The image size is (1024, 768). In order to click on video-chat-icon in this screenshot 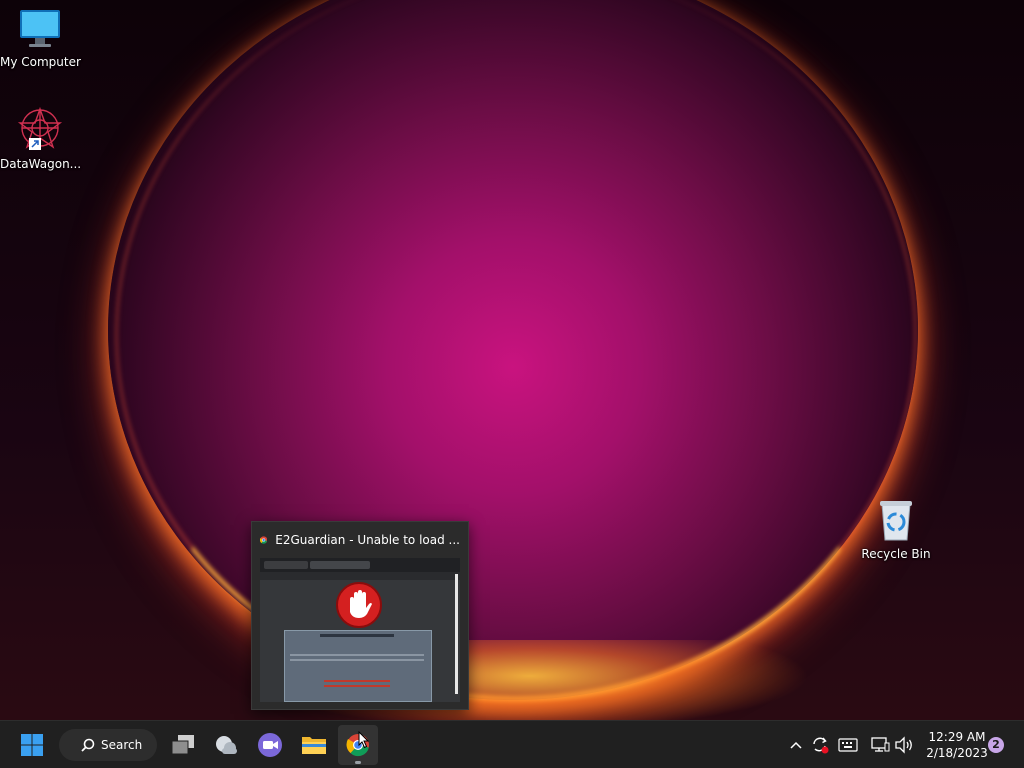, I will do `click(270, 745)`.